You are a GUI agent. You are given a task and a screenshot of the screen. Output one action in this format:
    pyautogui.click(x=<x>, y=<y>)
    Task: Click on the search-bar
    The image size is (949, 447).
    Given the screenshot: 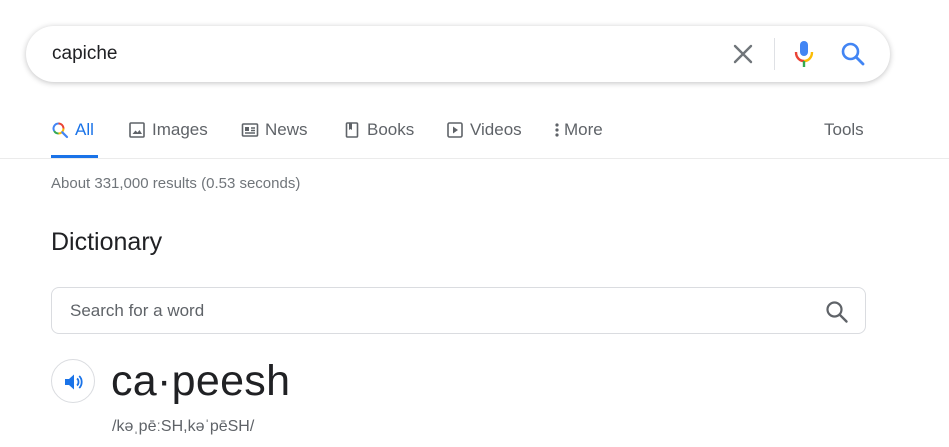 What is the action you would take?
    pyautogui.click(x=458, y=54)
    